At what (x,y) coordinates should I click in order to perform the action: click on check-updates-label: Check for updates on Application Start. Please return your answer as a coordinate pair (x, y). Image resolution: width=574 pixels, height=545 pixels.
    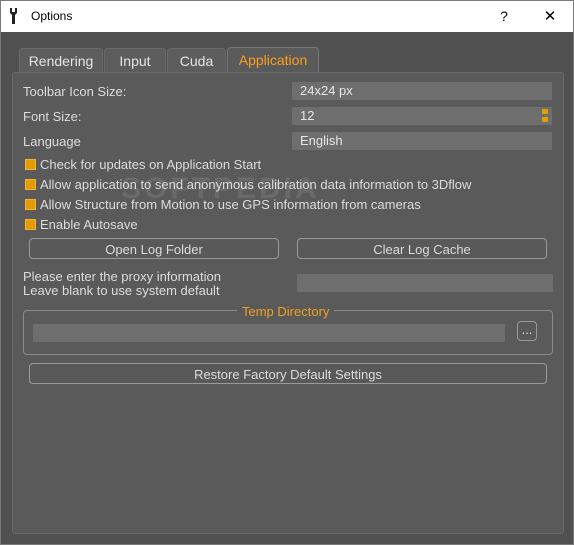
    Looking at the image, I should click on (151, 164).